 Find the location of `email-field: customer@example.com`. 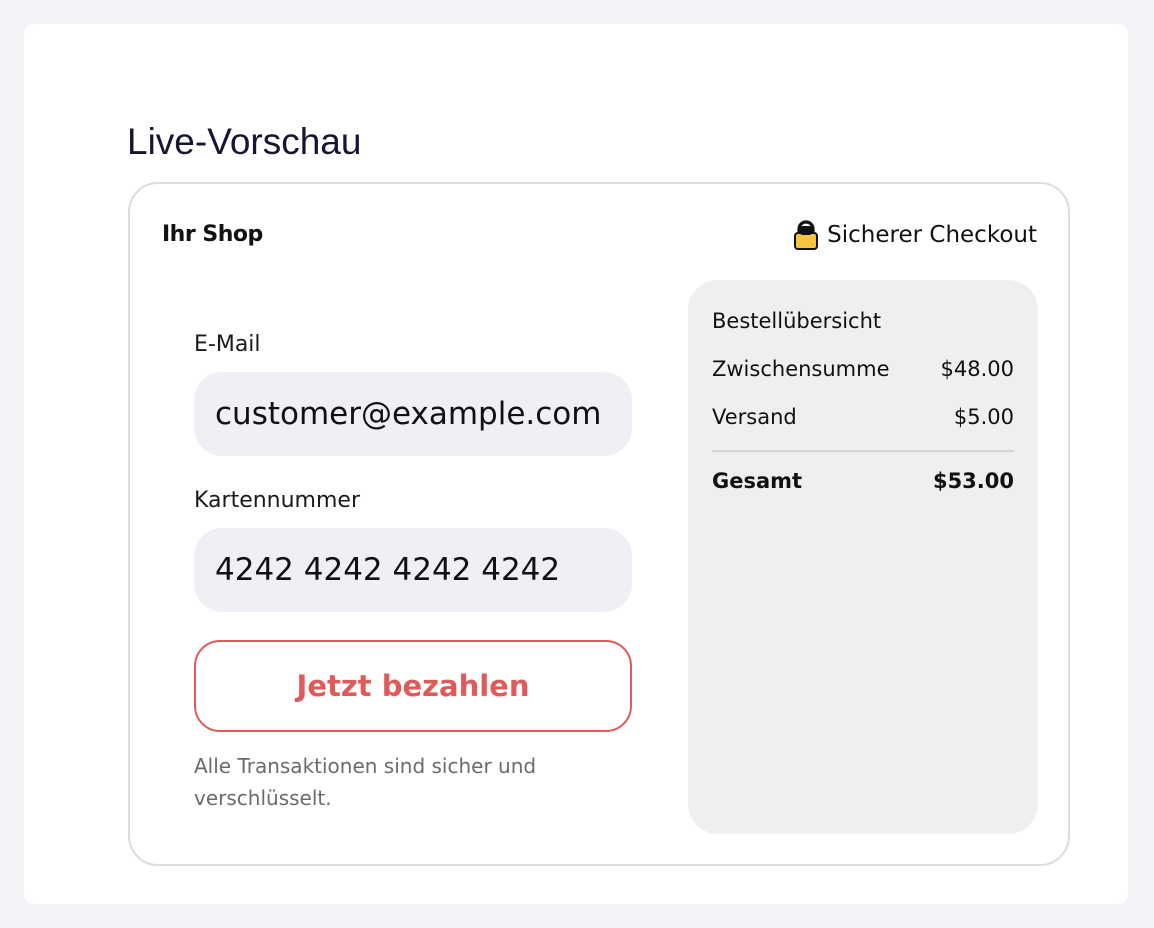

email-field: customer@example.com is located at coordinates (413, 414).